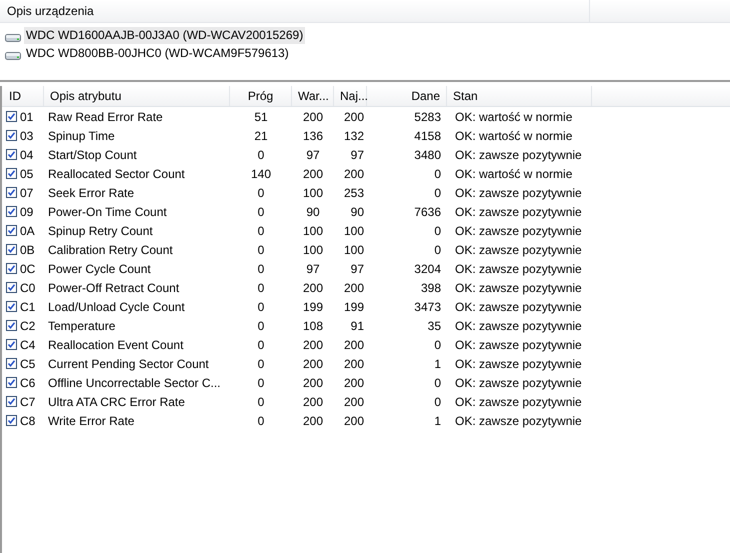  Describe the element at coordinates (357, 325) in the screenshot. I see `worst-value: 91` at that location.